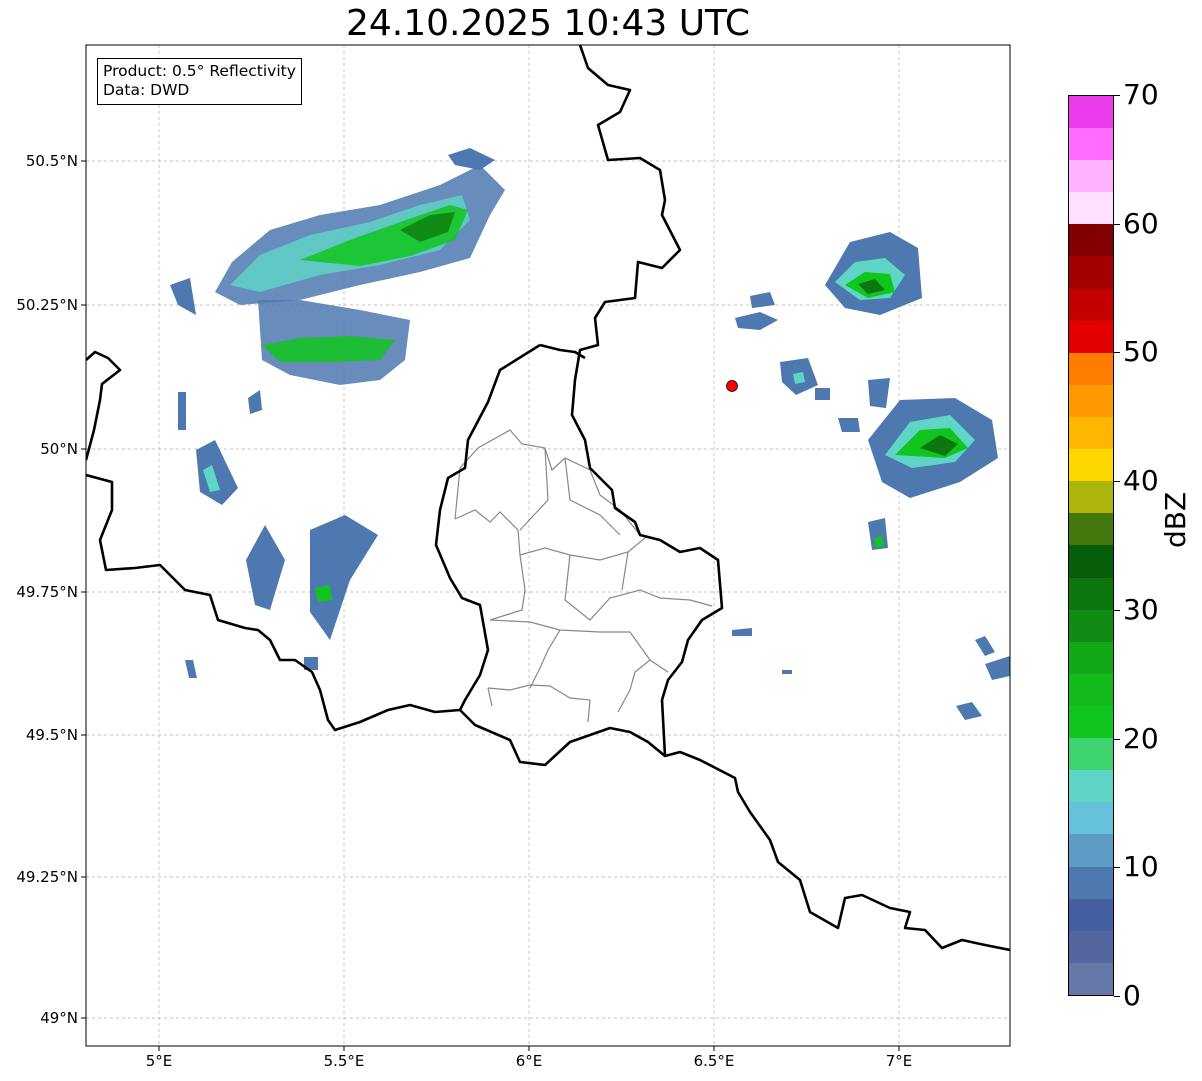 This screenshot has width=1202, height=1081. Describe the element at coordinates (714, 1061) in the screenshot. I see `lon-label-6-5: 6.5°E` at that location.